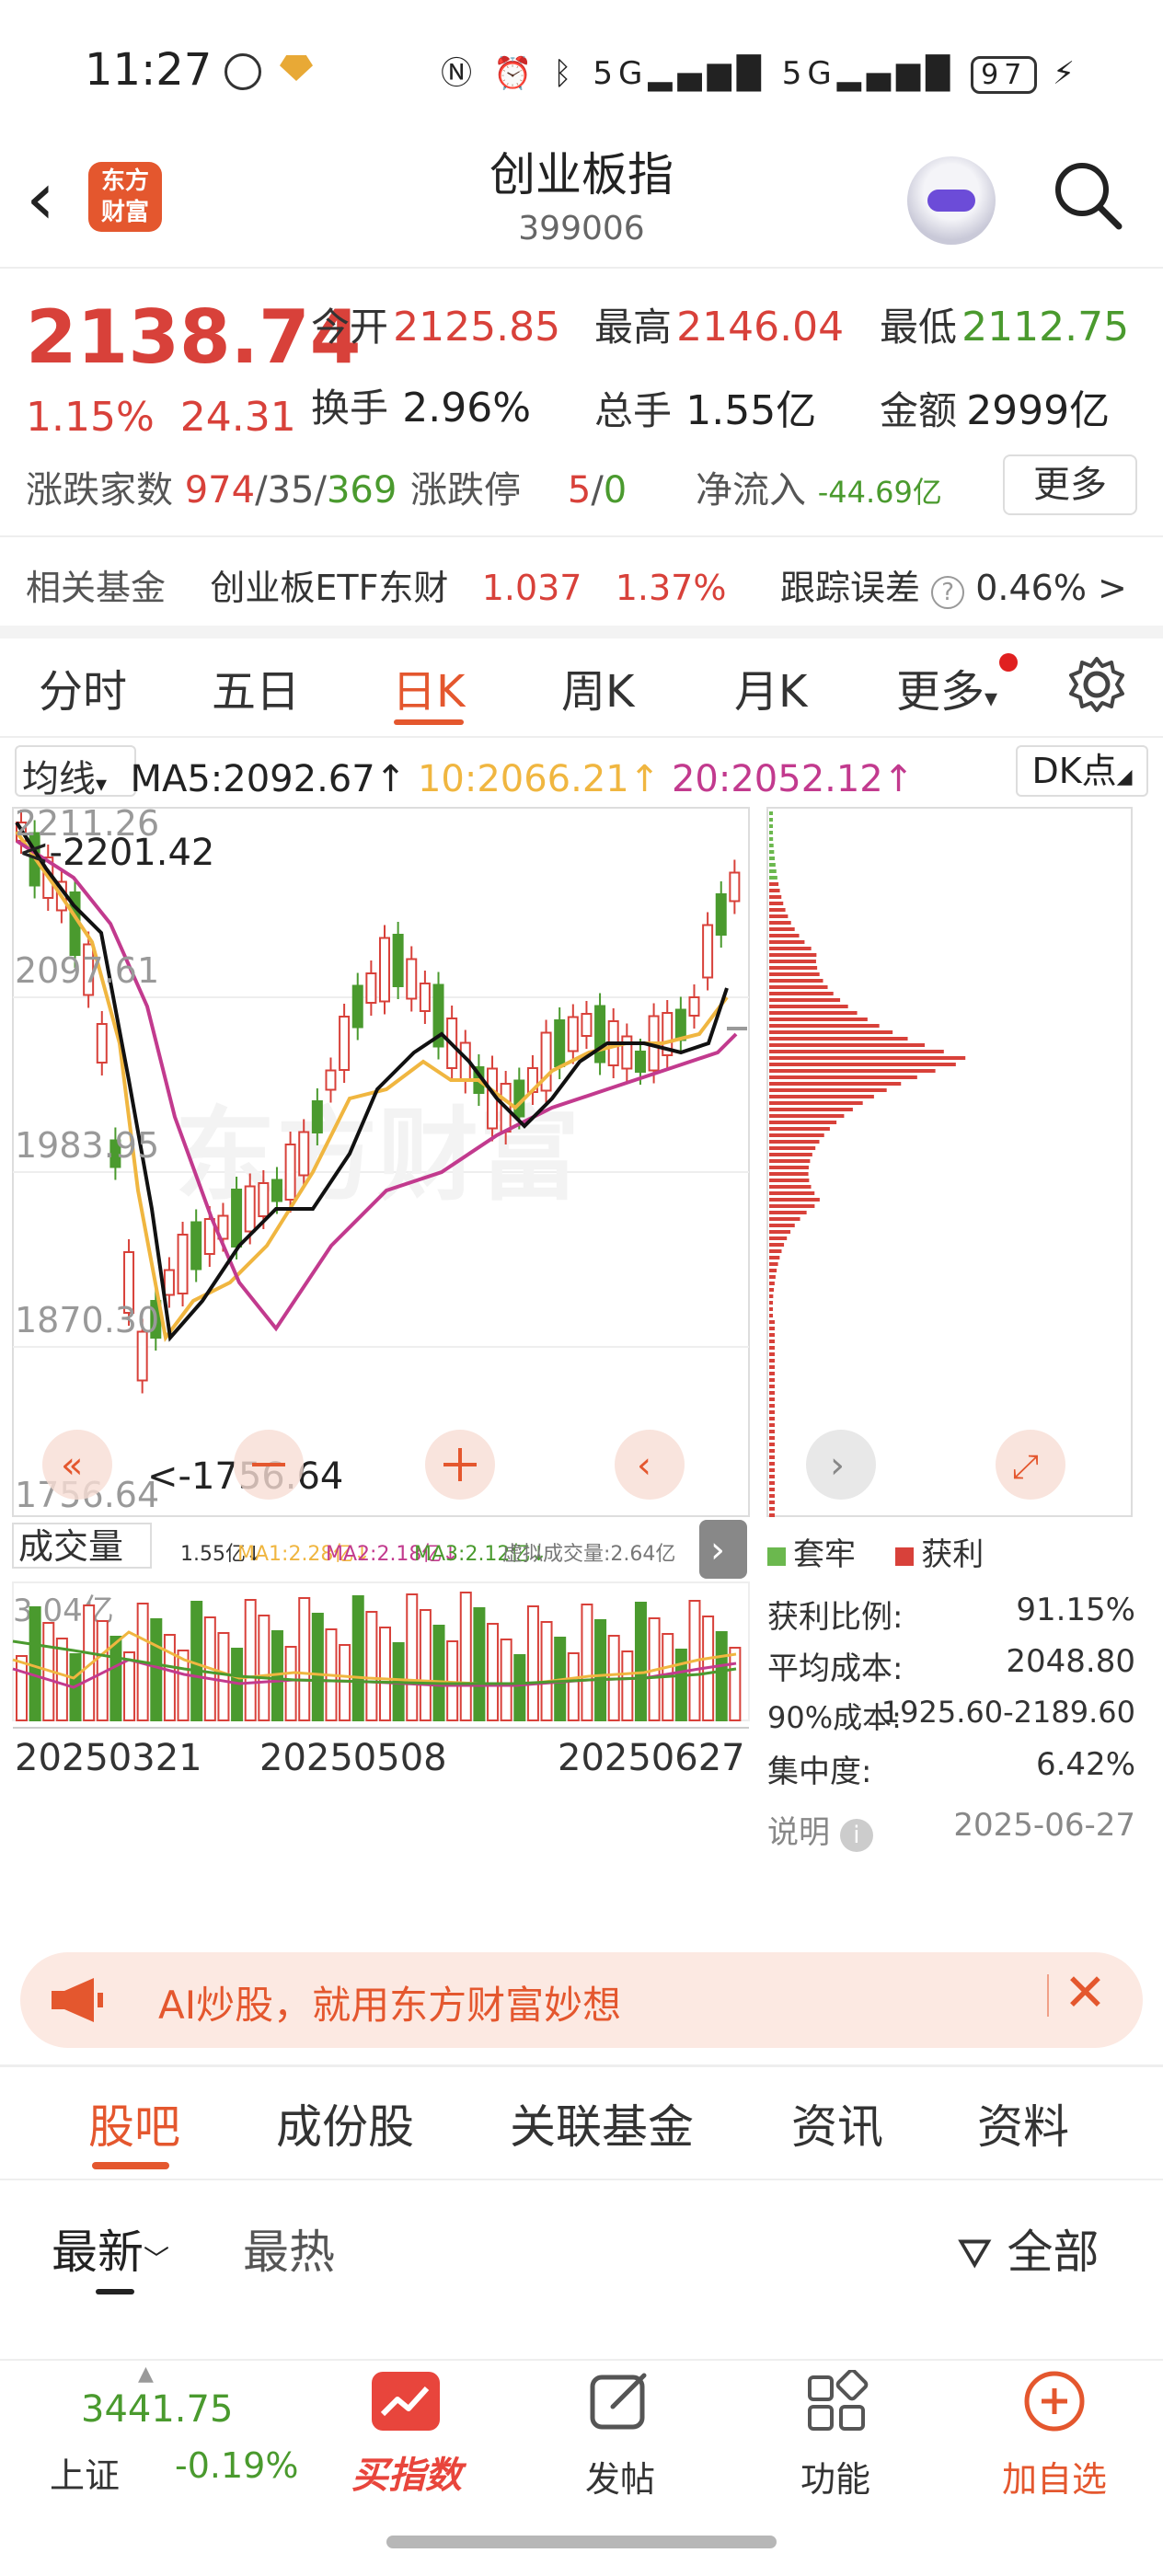 The width and height of the screenshot is (1163, 2576). Describe the element at coordinates (948, 592) in the screenshot. I see `help-icon: ?` at that location.